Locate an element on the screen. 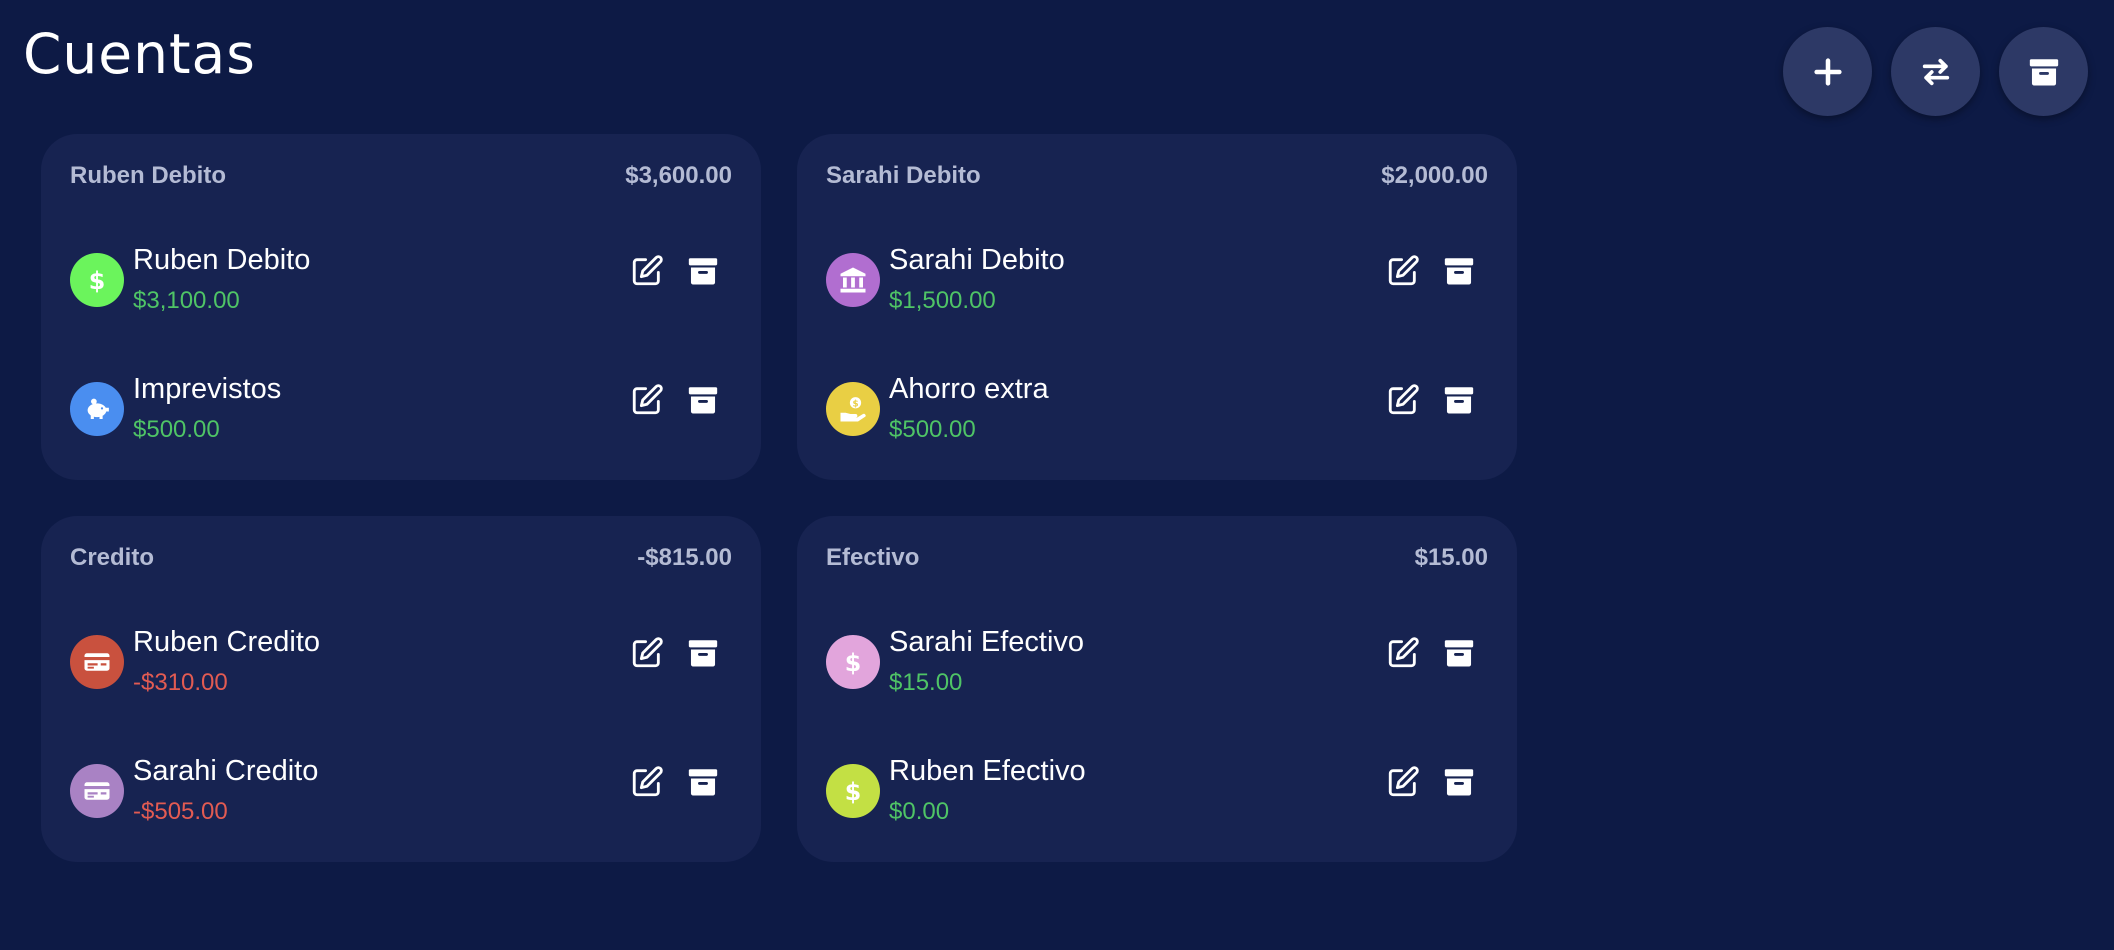 Image resolution: width=2114 pixels, height=950 pixels. group-header: Efectivo $15.00 is located at coordinates (1157, 558).